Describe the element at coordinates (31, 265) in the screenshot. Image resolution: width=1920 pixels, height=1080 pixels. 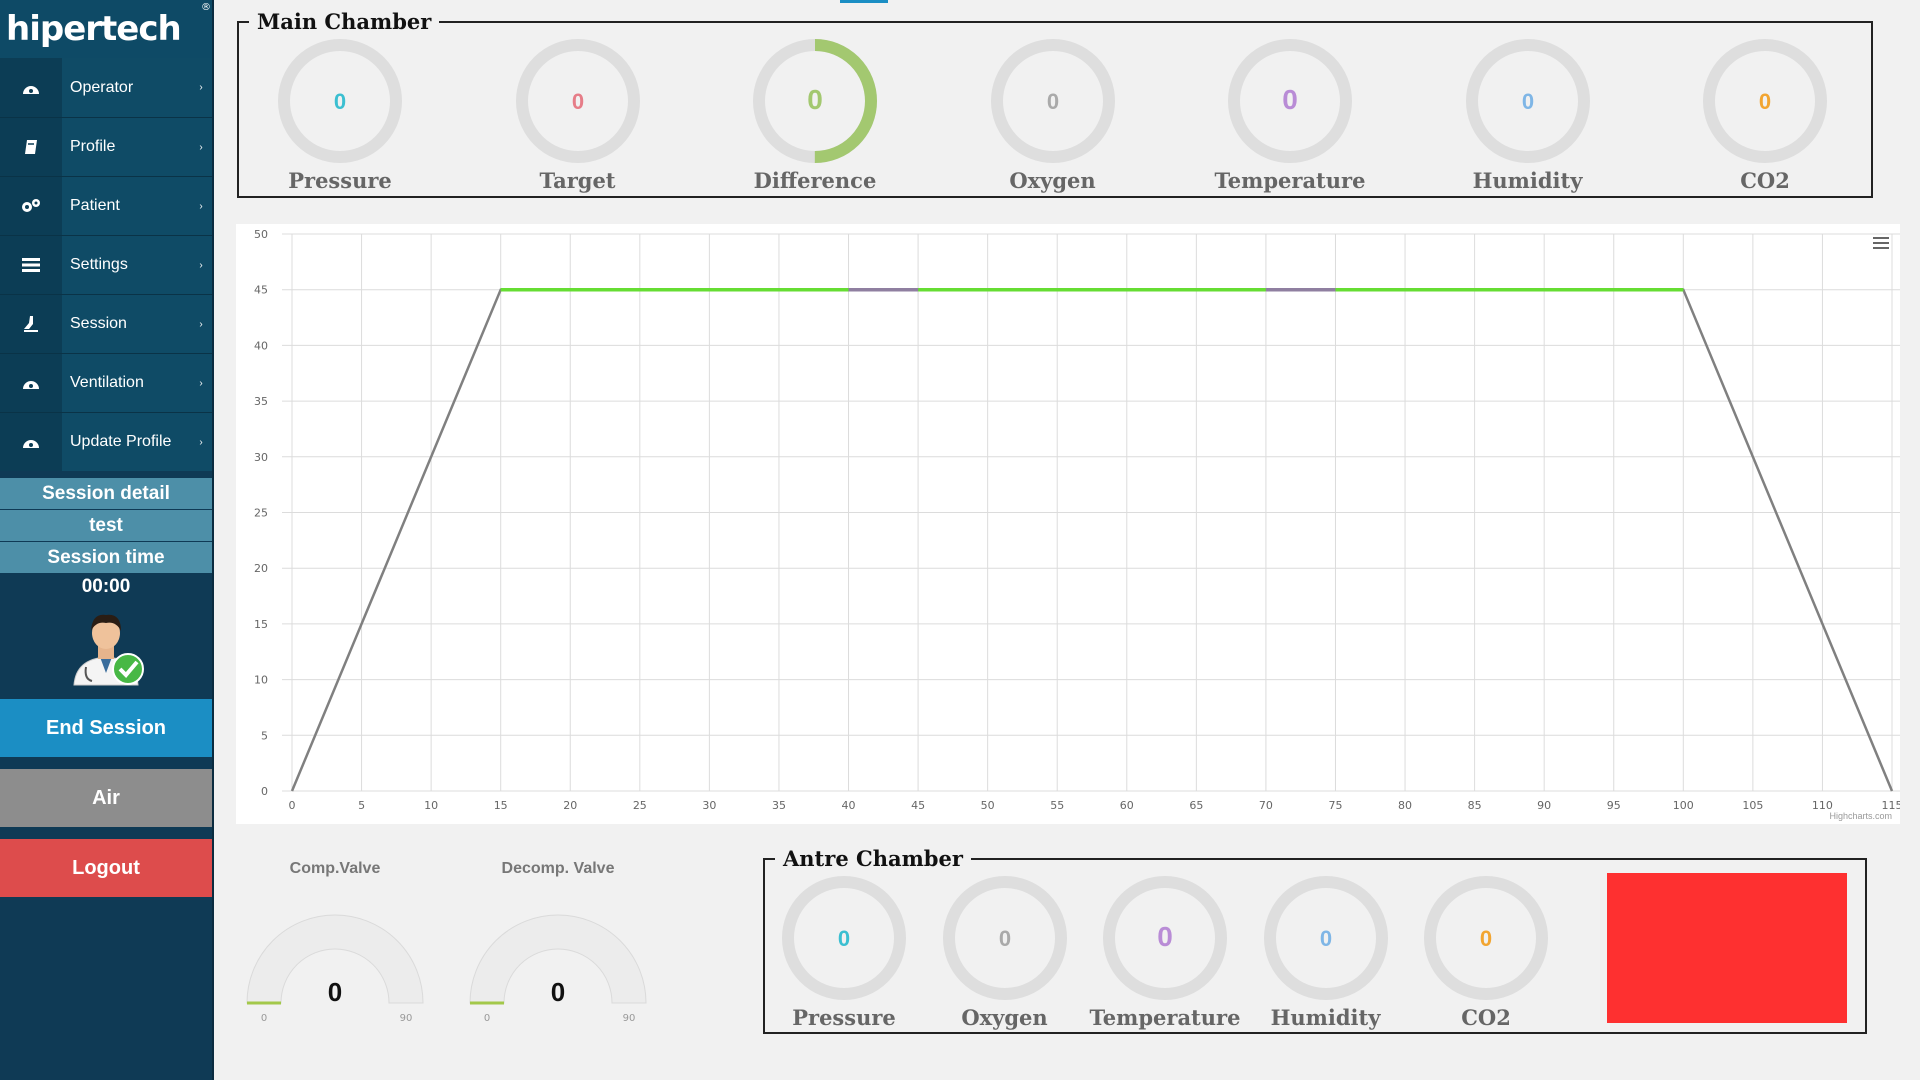
I see `list-icon` at that location.